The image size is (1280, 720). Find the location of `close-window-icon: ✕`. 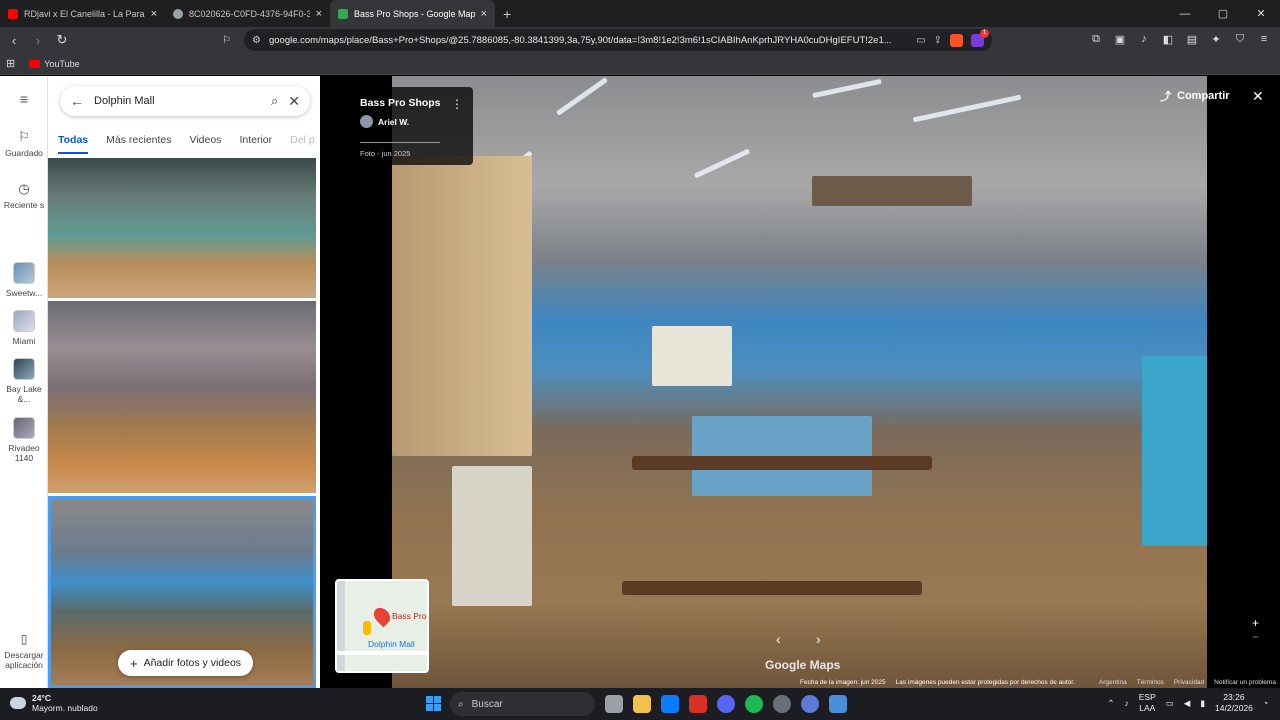

close-window-icon: ✕ is located at coordinates (1261, 13).